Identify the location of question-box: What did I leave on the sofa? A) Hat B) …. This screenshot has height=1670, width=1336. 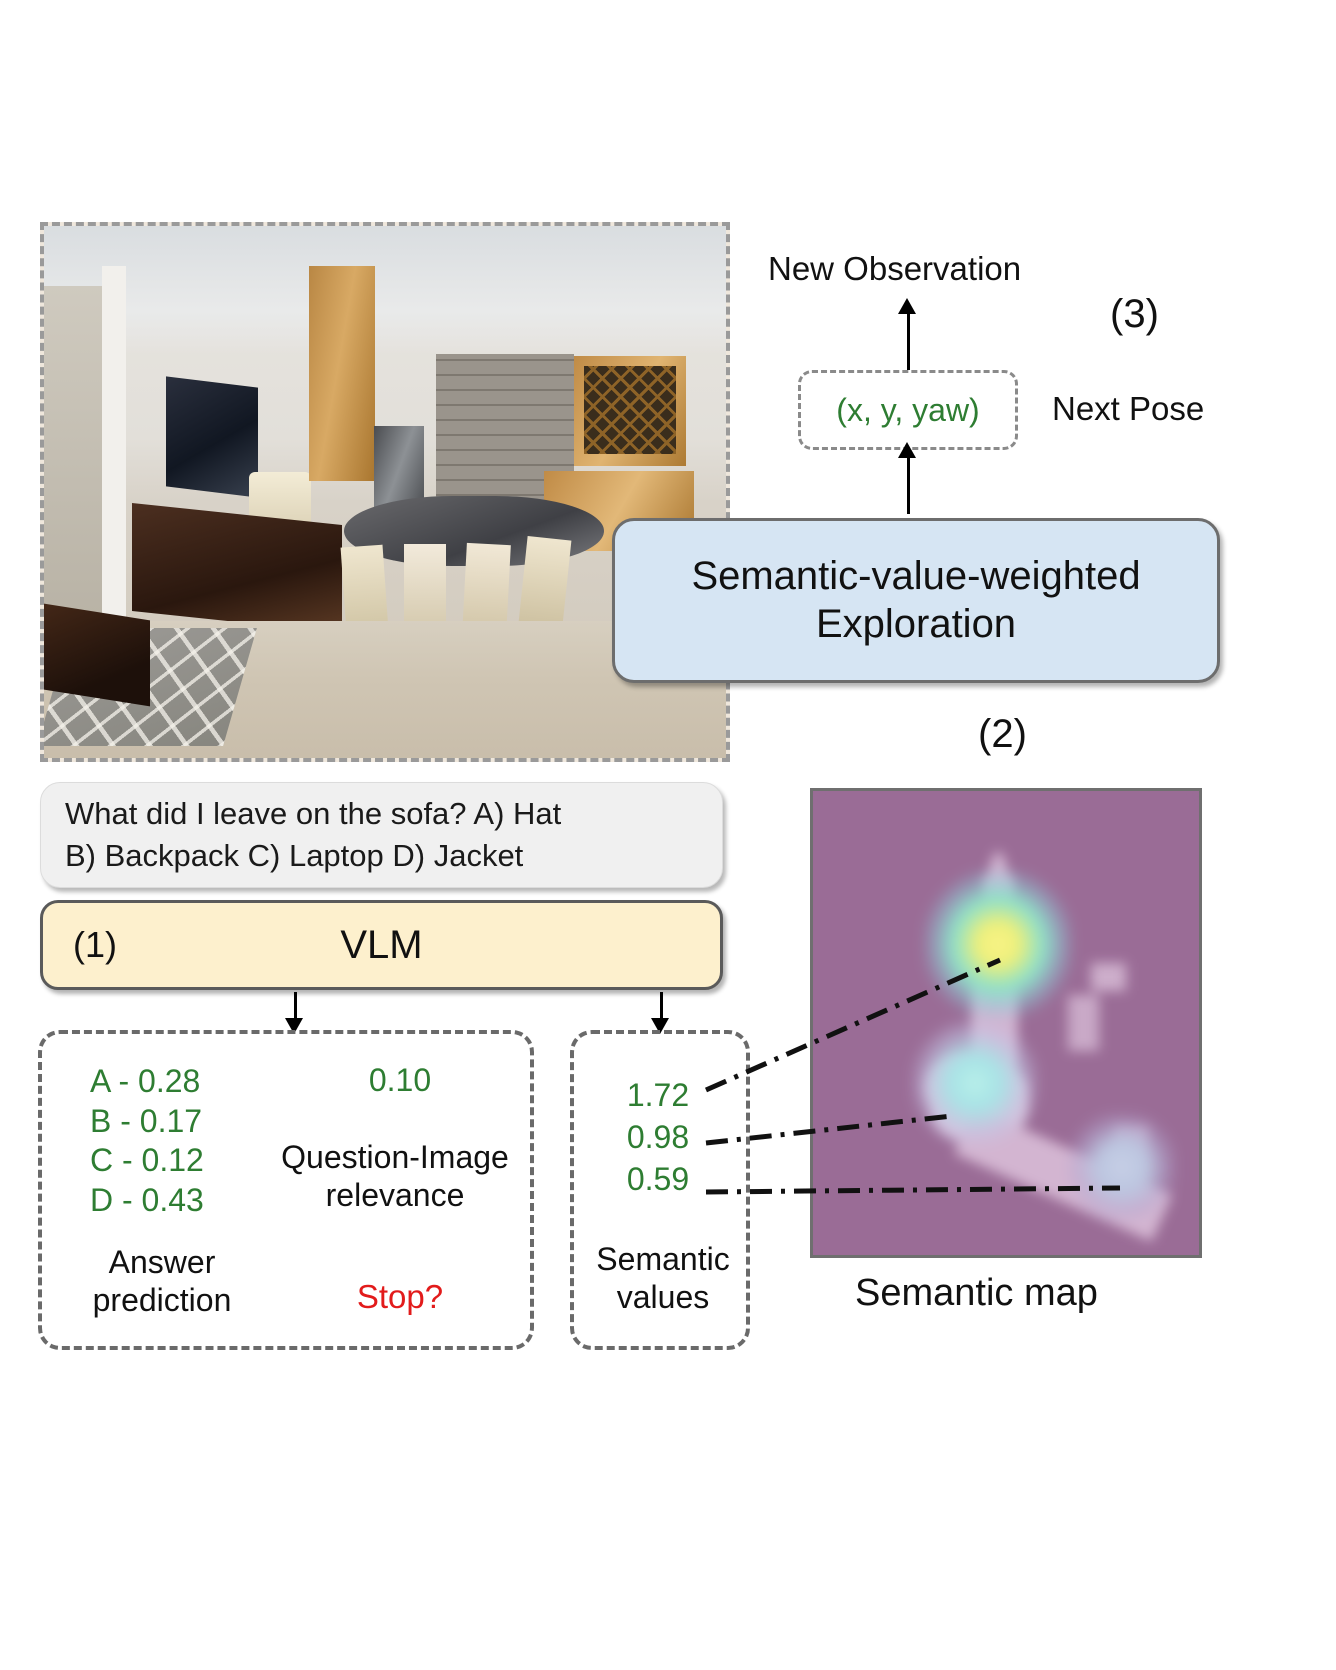
(381, 835).